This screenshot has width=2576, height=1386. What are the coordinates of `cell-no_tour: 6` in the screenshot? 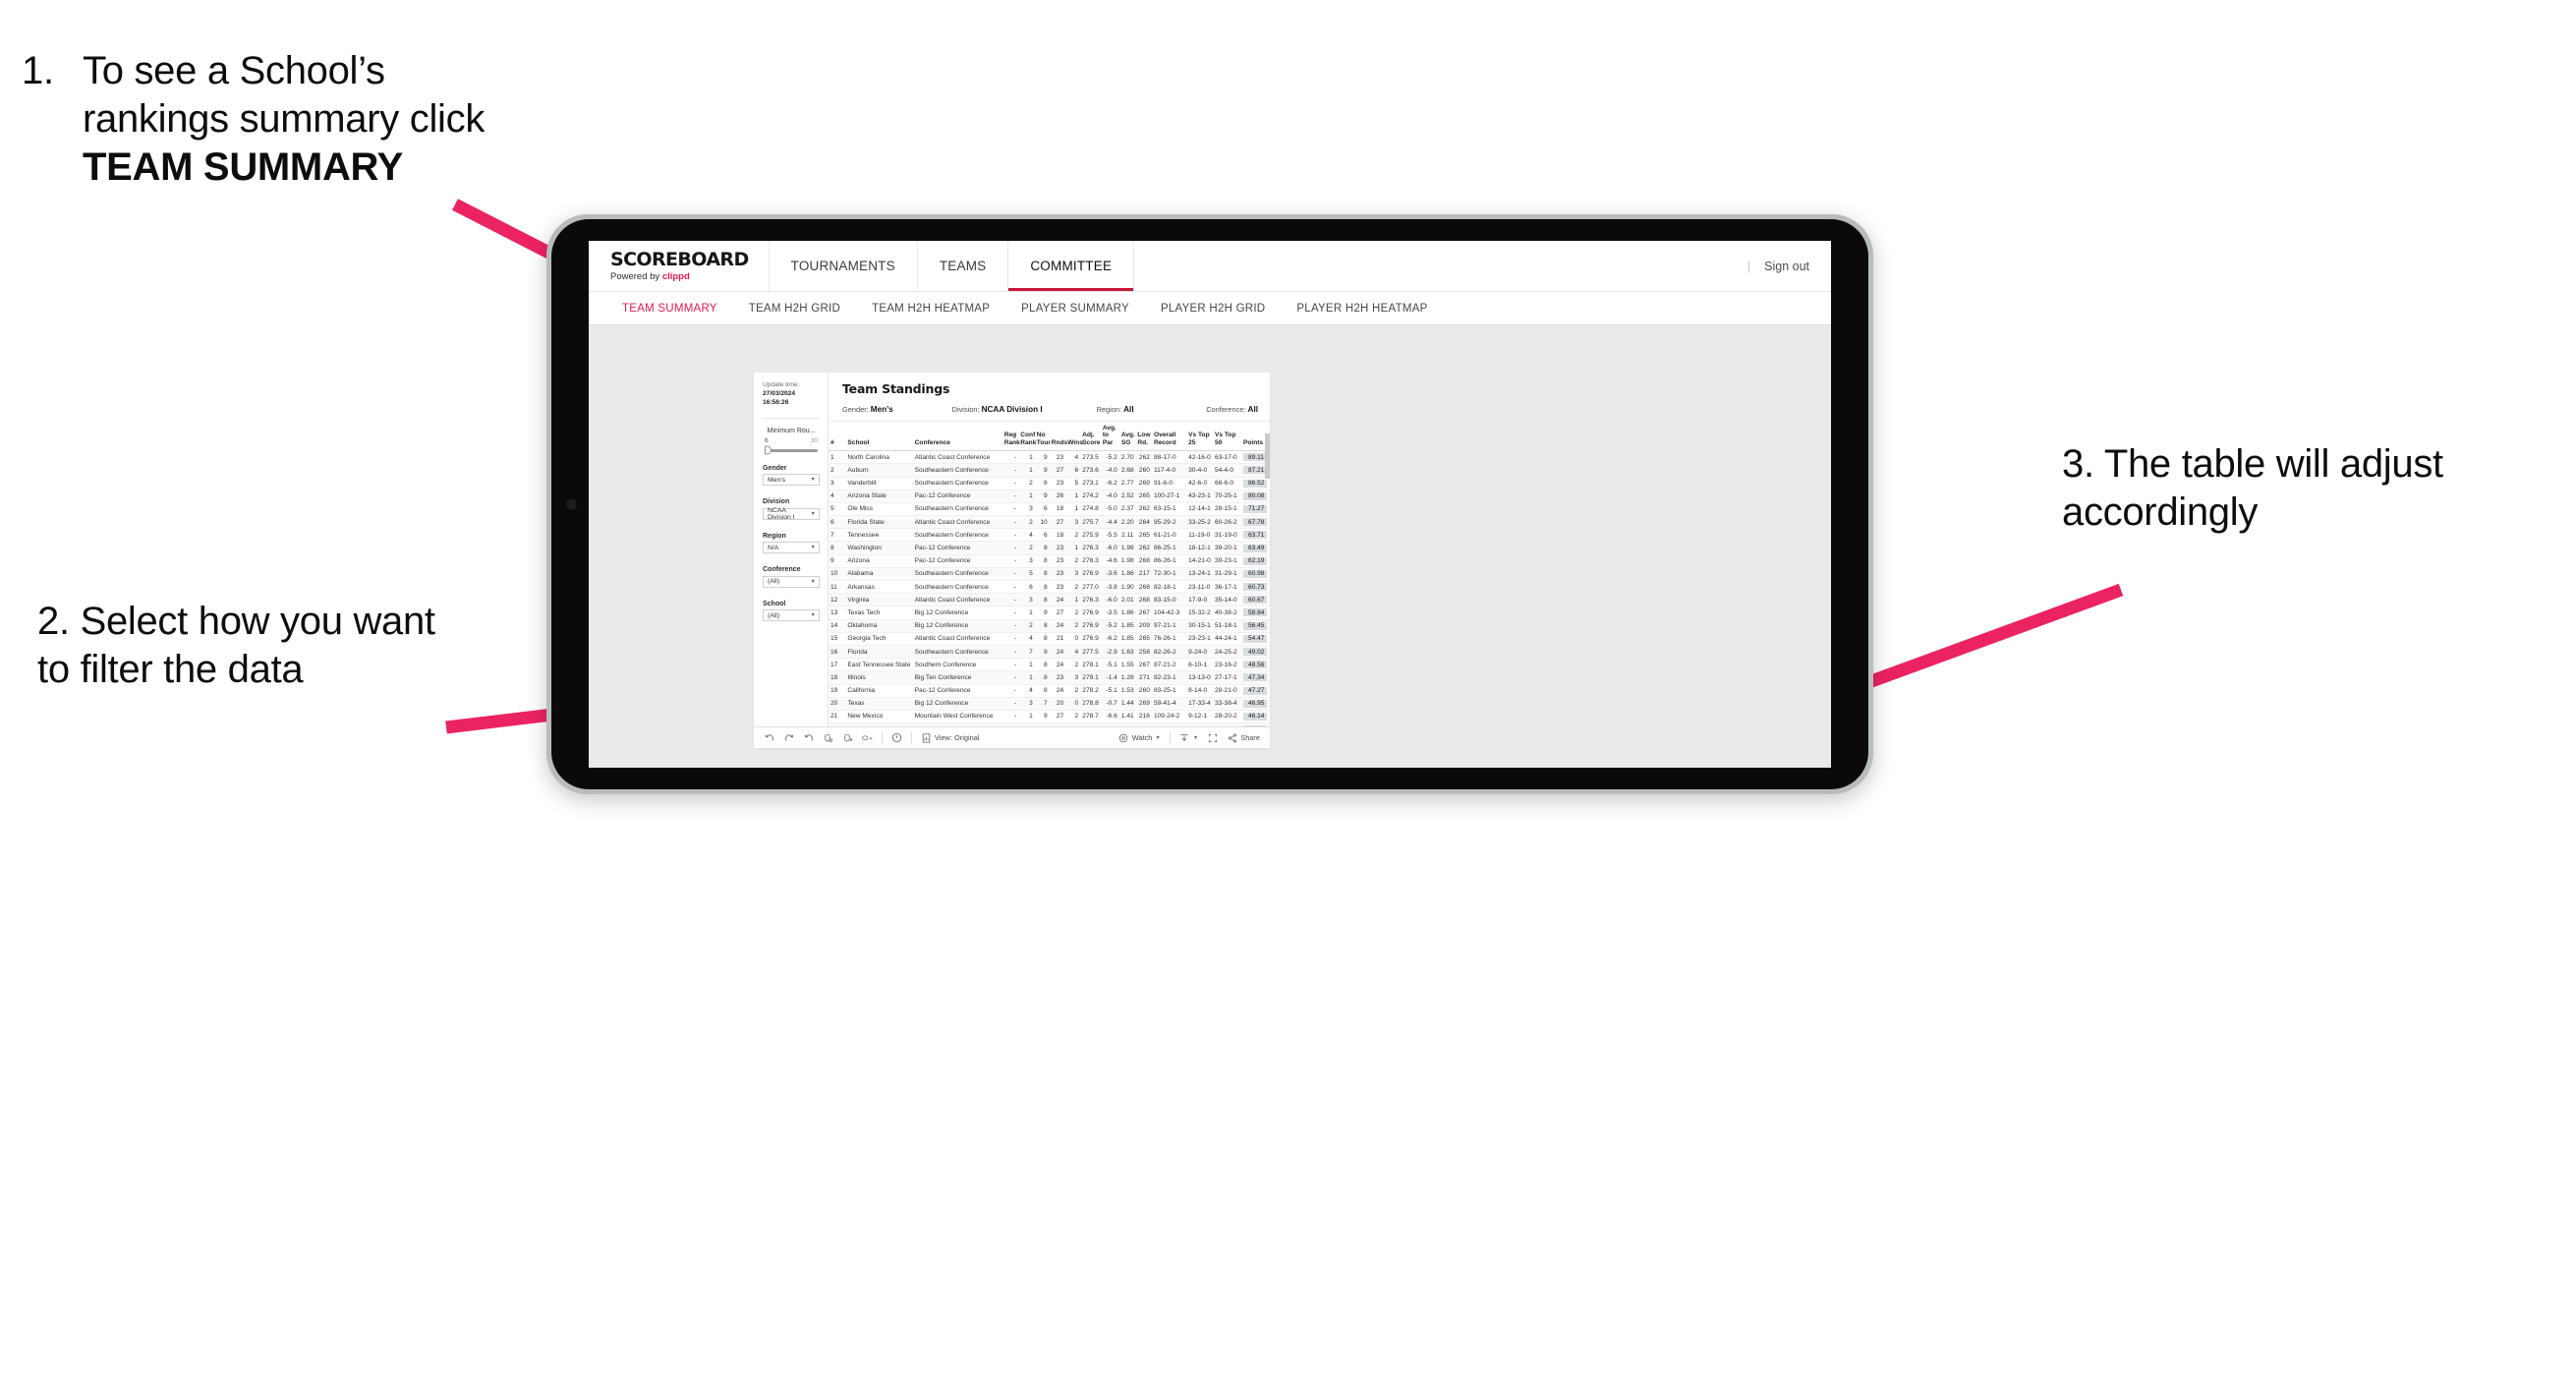 It's located at (1042, 536).